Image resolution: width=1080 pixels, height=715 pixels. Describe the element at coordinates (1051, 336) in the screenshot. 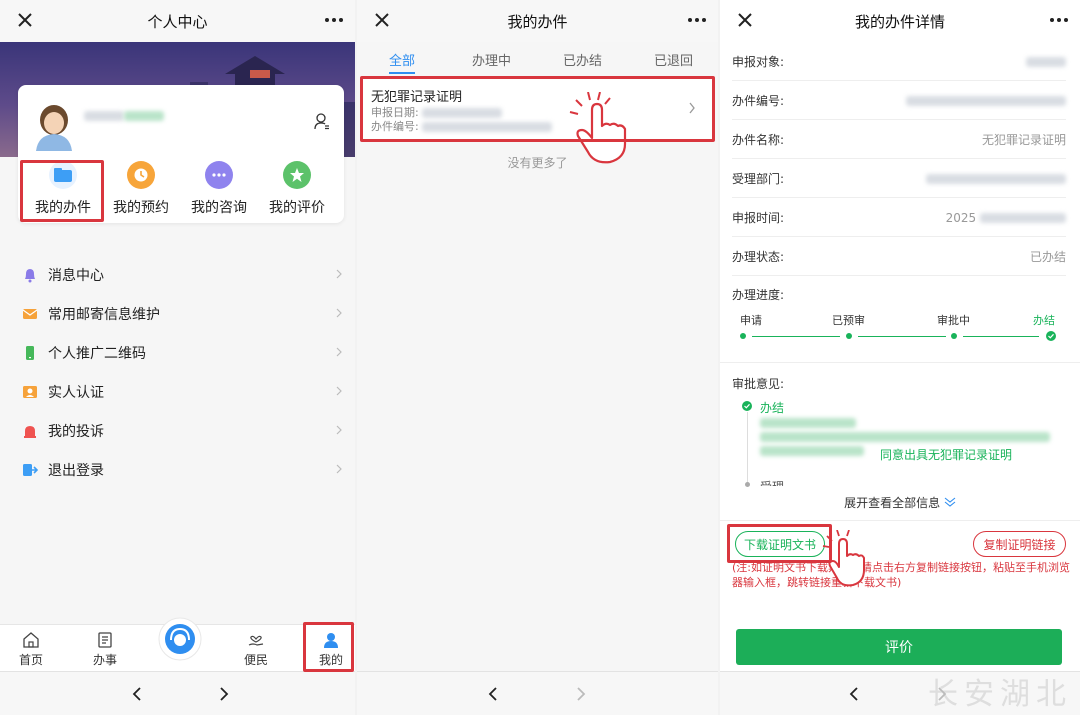

I see `check-circle-icon` at that location.